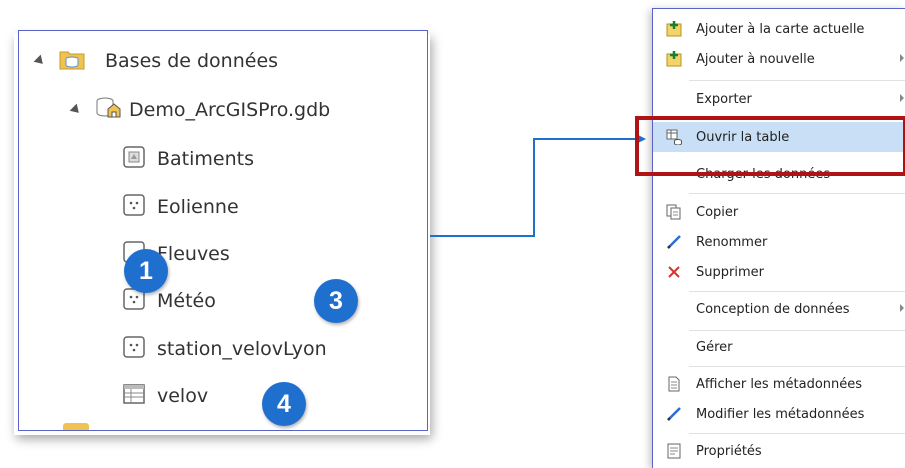 Image resolution: width=905 pixels, height=468 pixels. I want to click on menu-item-label: Renommer, so click(732, 242).